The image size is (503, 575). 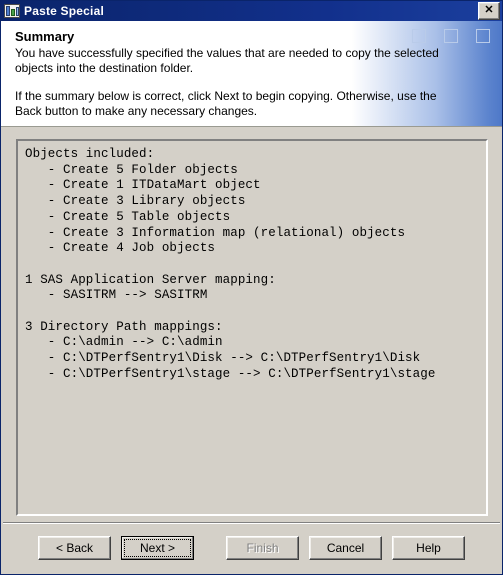 I want to click on back-button: < Back, so click(x=74, y=548).